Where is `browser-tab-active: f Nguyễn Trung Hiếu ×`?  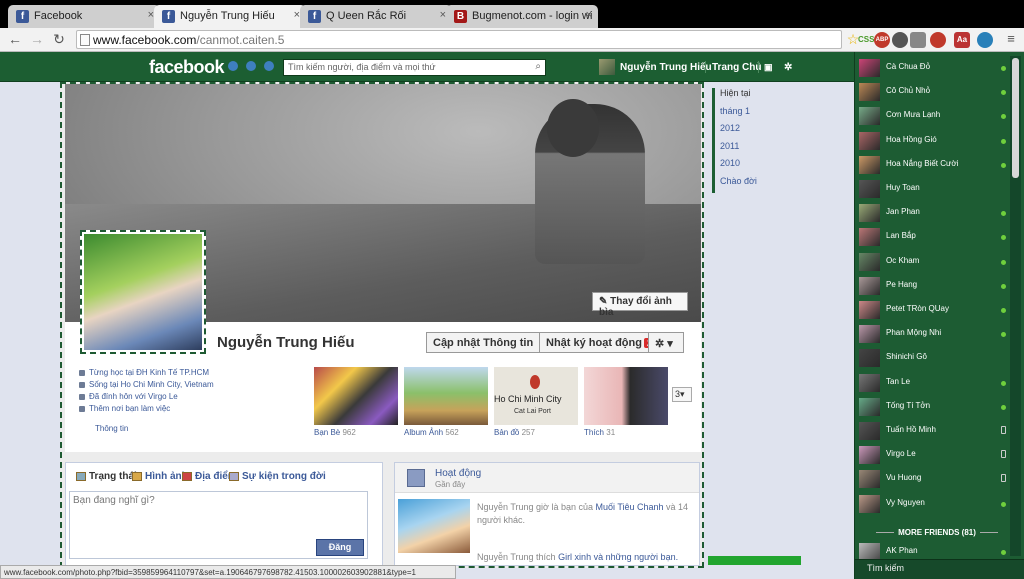
browser-tab-active: f Nguyễn Trung Hiếu × is located at coordinates (230, 16).